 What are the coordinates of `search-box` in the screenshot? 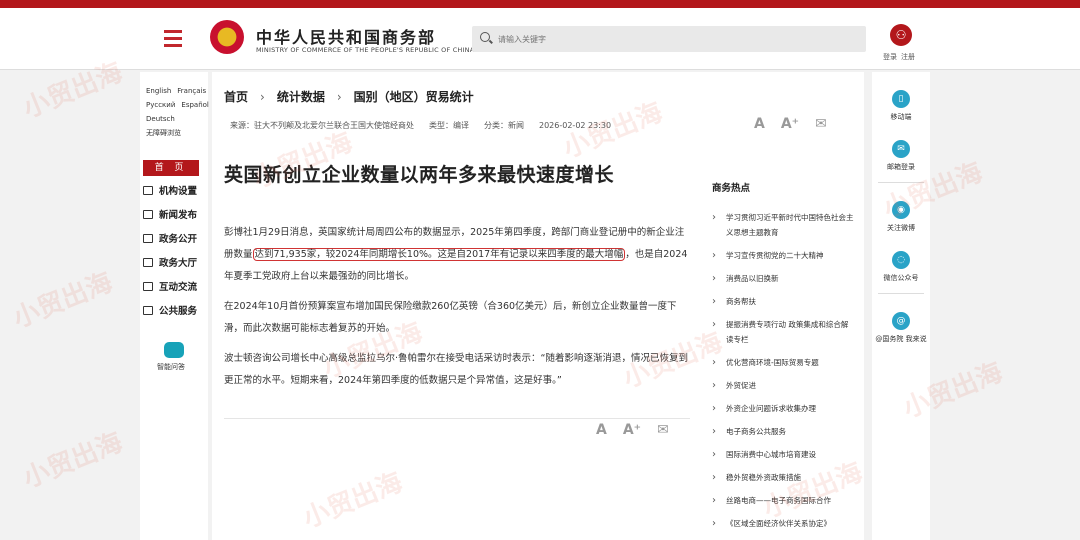 It's located at (669, 39).